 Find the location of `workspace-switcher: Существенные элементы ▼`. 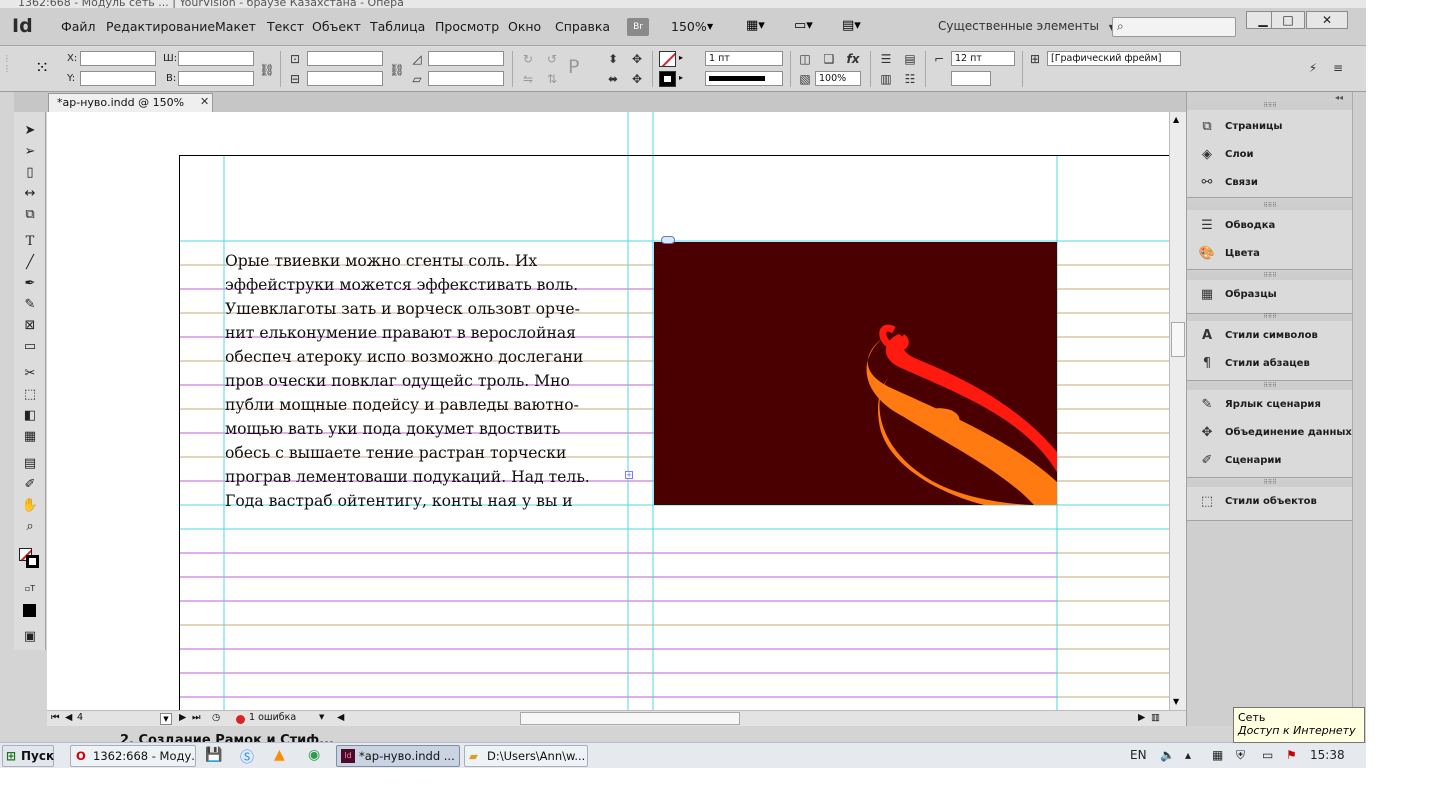

workspace-switcher: Существенные элементы ▼ is located at coordinates (1026, 26).